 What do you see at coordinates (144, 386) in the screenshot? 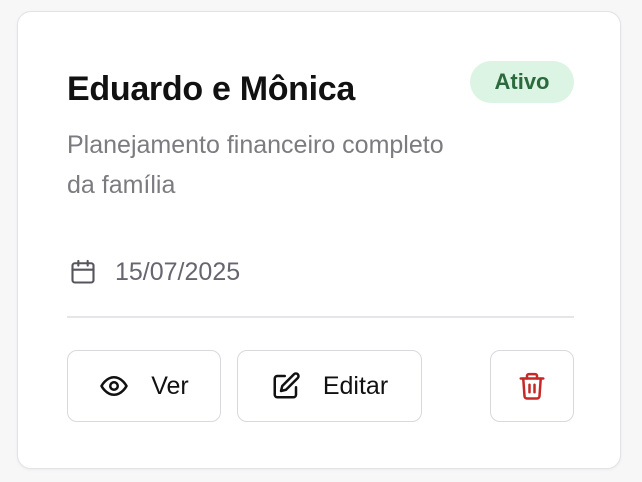
I see `view-button: Ver` at bounding box center [144, 386].